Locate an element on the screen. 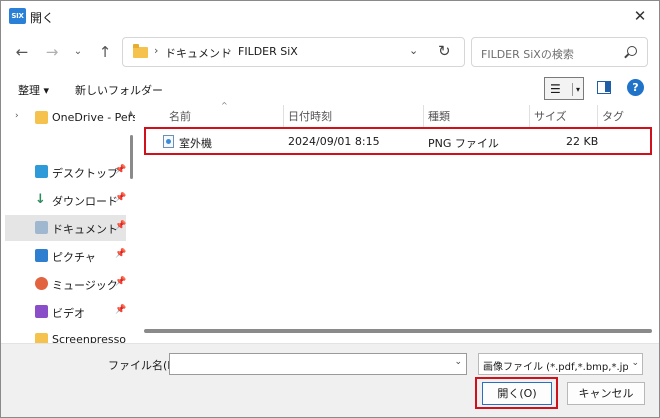 This screenshot has width=660, height=418. app-logo-icon: SIX is located at coordinates (17, 16).